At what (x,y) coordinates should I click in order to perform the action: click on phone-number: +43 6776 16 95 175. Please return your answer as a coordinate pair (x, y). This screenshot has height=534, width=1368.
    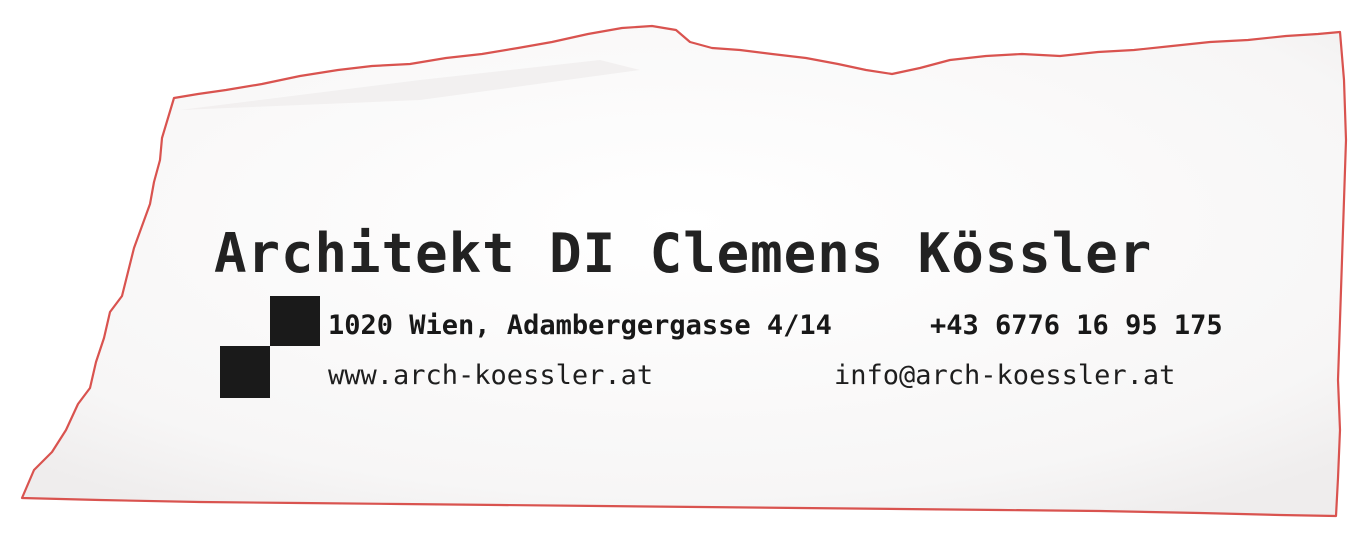
    Looking at the image, I should click on (1076, 325).